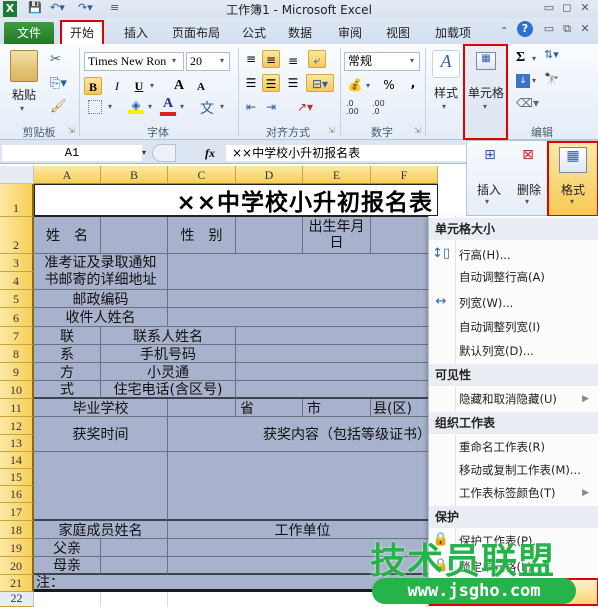  I want to click on insert-dropdown-icon: ▾, so click(487, 201).